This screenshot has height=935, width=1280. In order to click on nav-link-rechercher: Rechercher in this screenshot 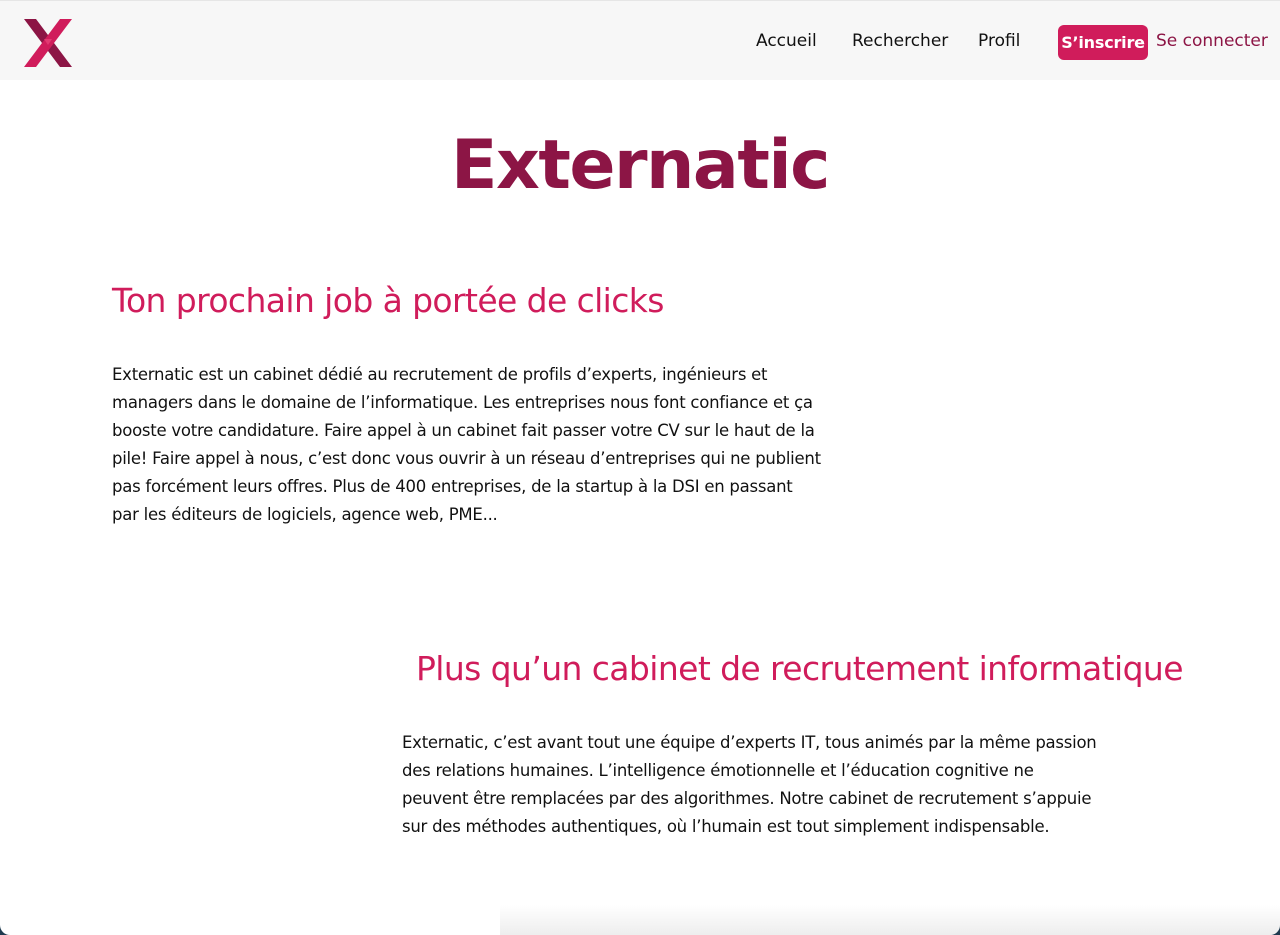, I will do `click(900, 41)`.